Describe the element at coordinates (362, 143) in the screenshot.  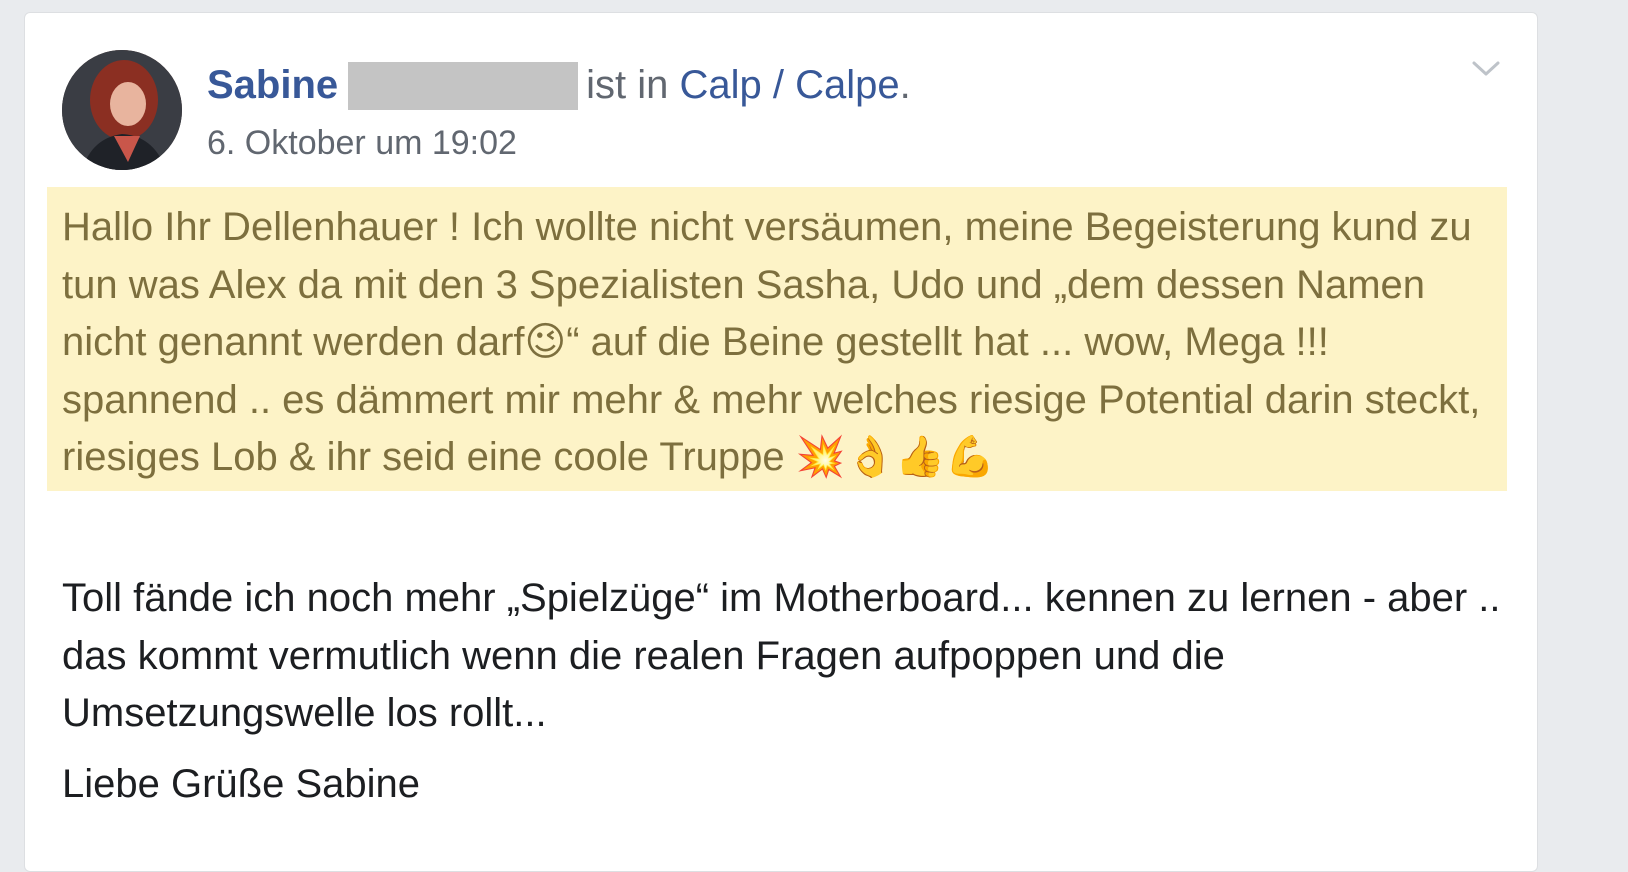
I see `post-timestamp: 6. Oktober um 19:02` at that location.